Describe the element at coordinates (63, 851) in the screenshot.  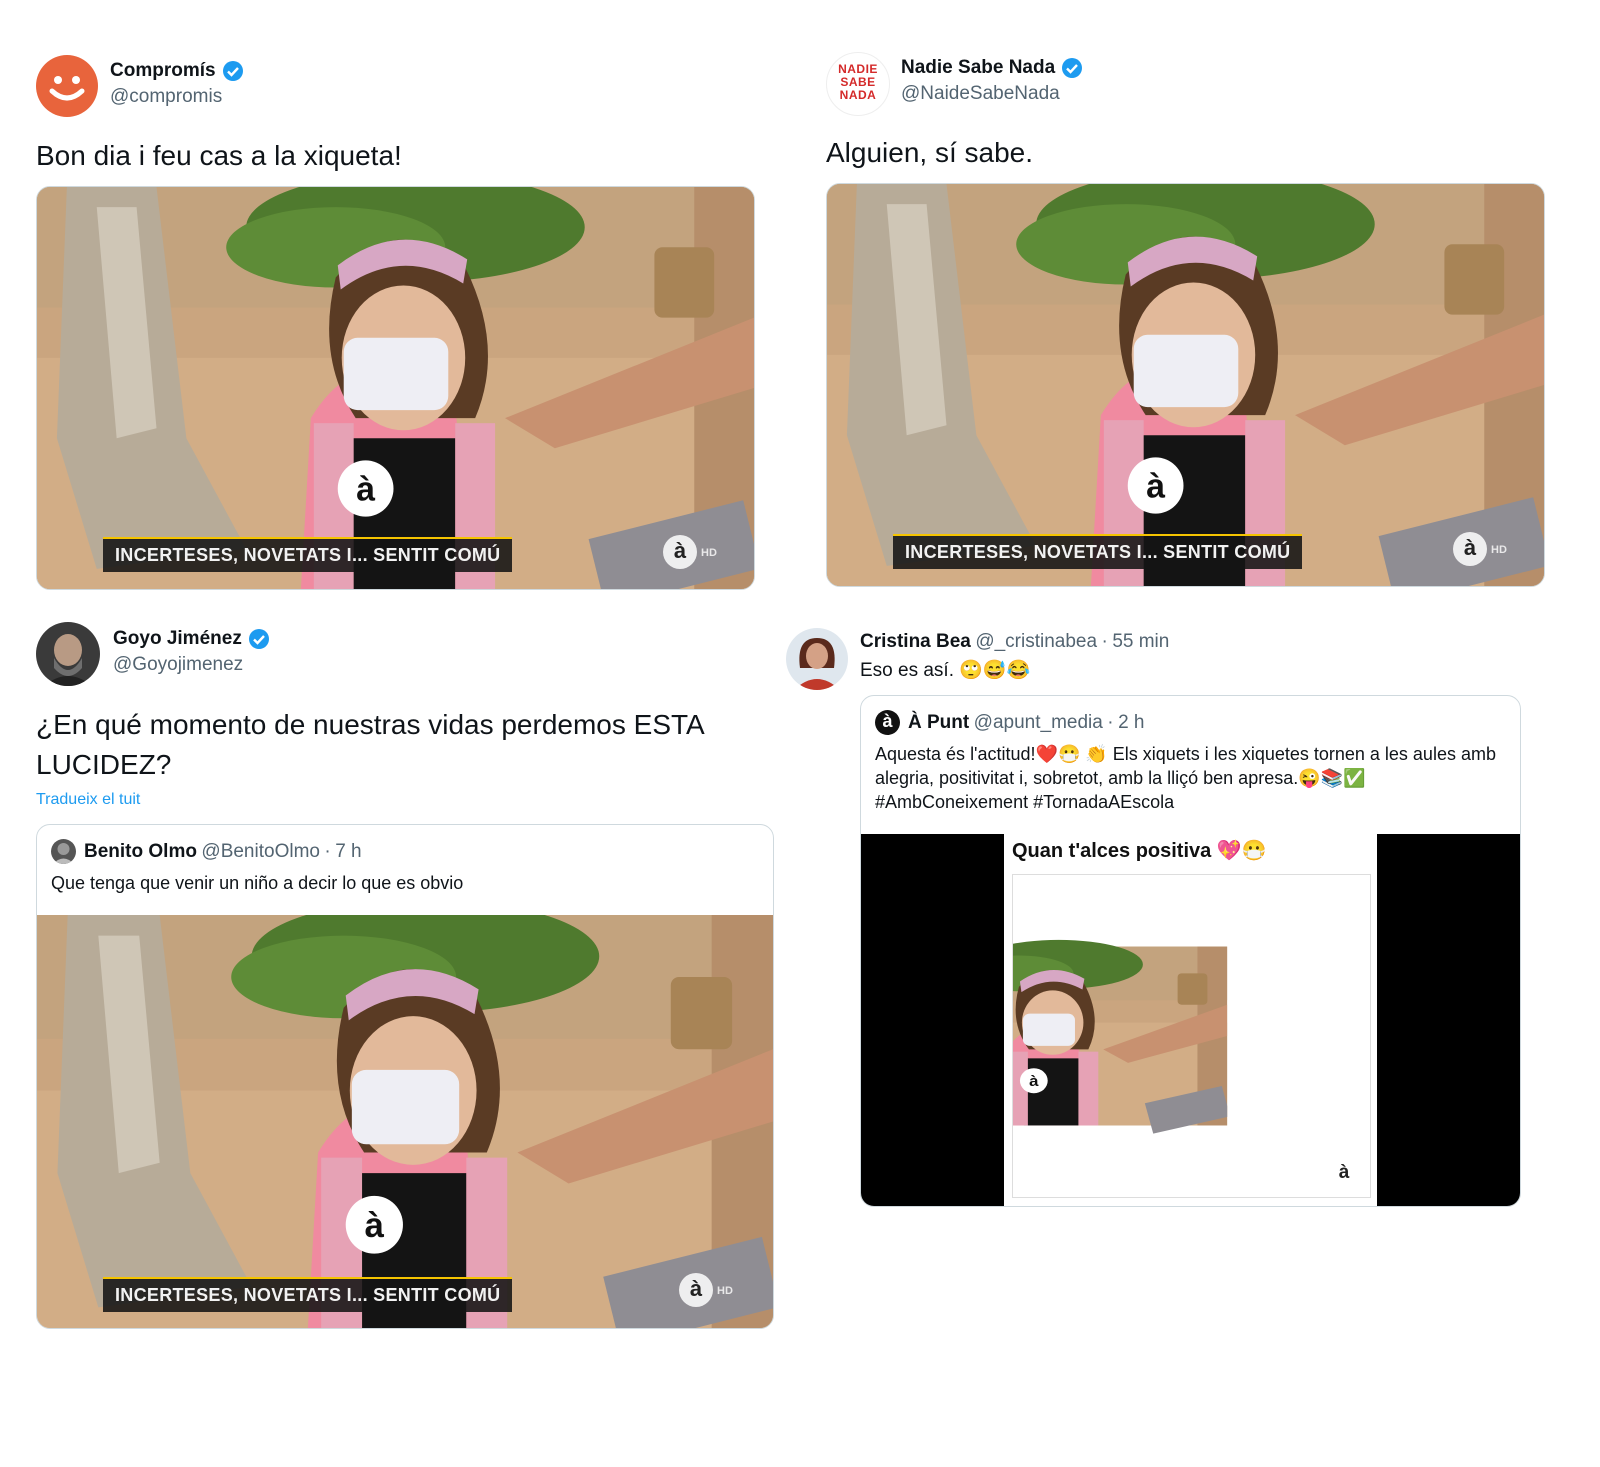
I see `benito-avatar` at that location.